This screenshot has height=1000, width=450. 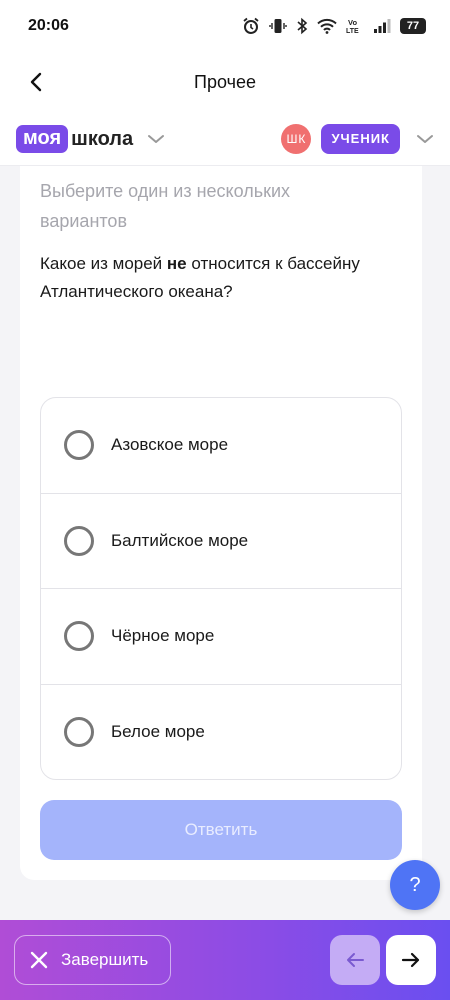 I want to click on close-icon, so click(x=39, y=960).